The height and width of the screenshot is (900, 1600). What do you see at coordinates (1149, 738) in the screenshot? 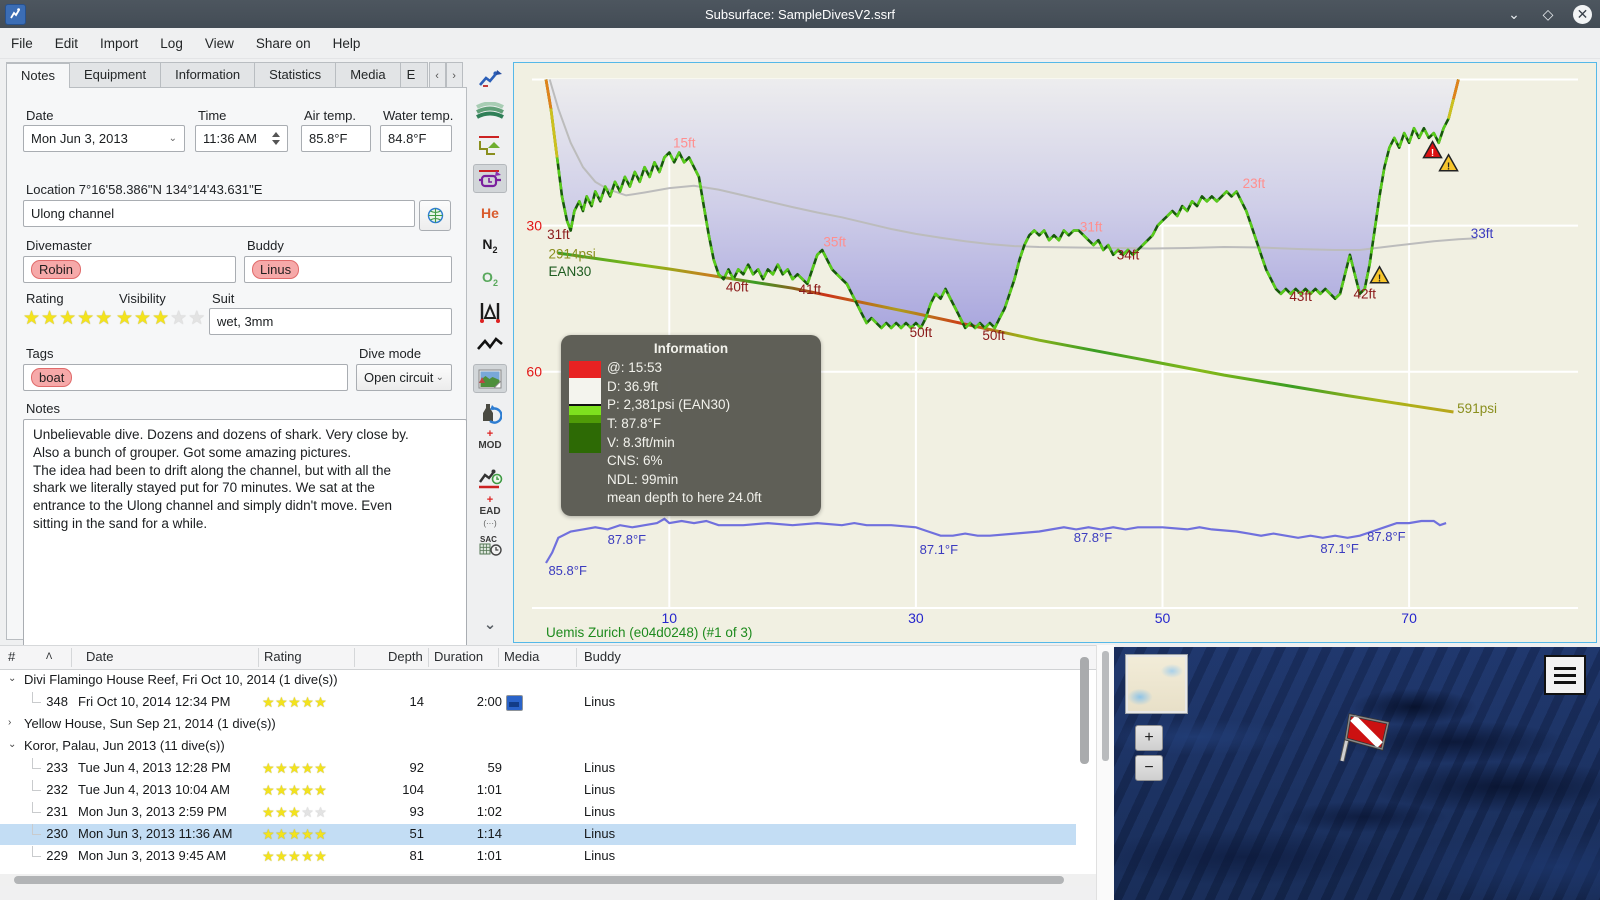
I see `map-zoom-in-button: +` at bounding box center [1149, 738].